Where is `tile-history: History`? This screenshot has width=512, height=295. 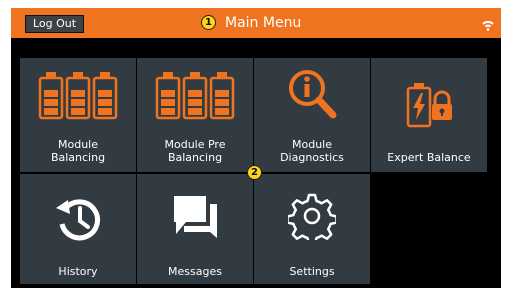 tile-history: History is located at coordinates (78, 229).